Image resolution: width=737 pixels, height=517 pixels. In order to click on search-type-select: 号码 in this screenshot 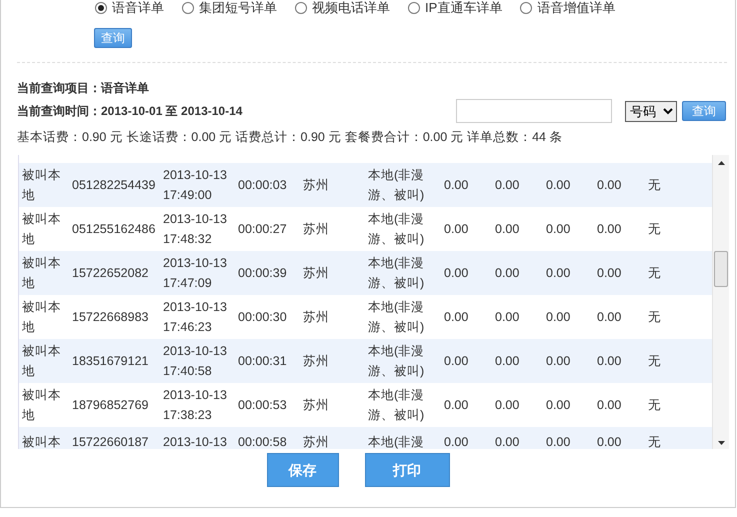, I will do `click(651, 111)`.